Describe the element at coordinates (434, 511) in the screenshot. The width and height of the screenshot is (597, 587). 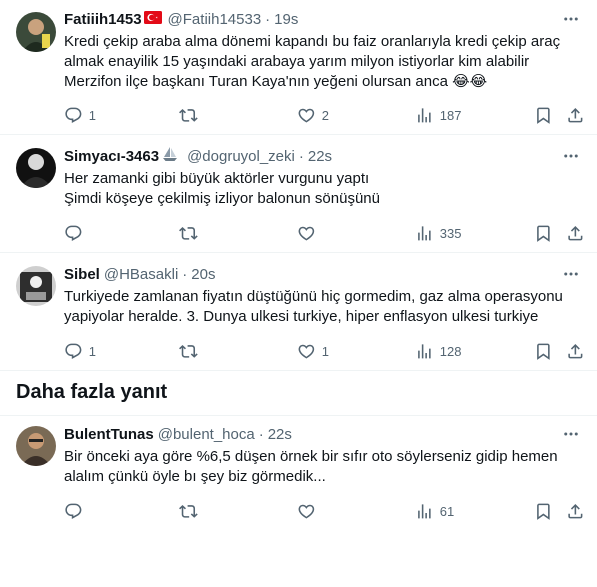
I see `views-button: 61` at that location.